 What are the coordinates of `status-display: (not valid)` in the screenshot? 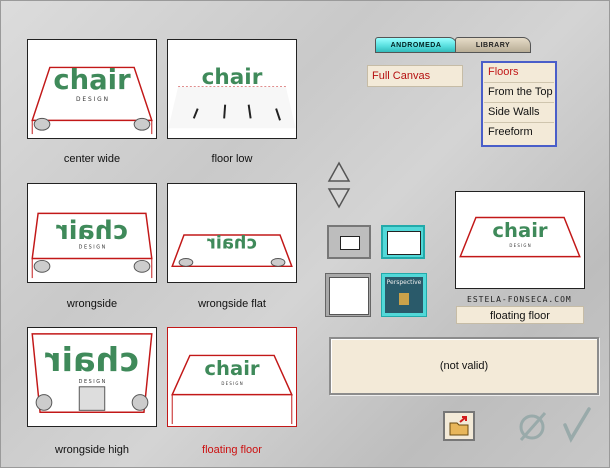 It's located at (464, 366).